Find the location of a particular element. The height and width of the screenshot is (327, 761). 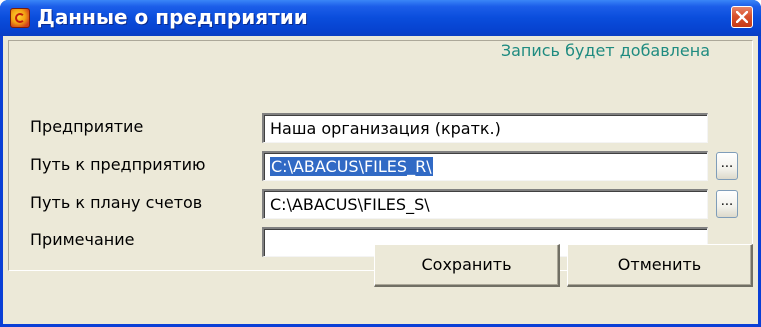

close-button is located at coordinates (742, 17).